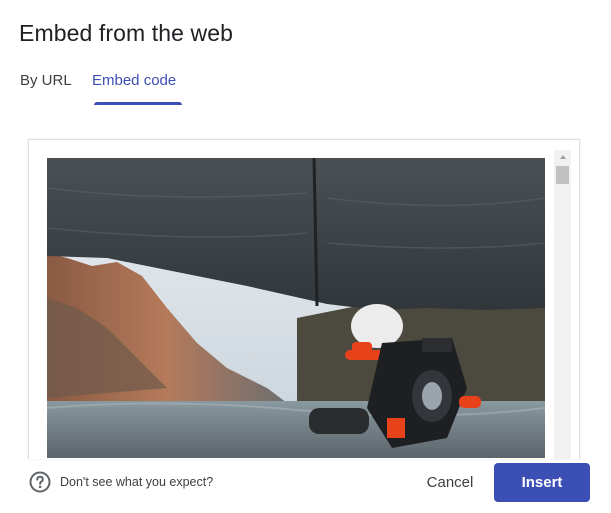  What do you see at coordinates (136, 482) in the screenshot?
I see `help-link-text: Don't see what you expect?` at bounding box center [136, 482].